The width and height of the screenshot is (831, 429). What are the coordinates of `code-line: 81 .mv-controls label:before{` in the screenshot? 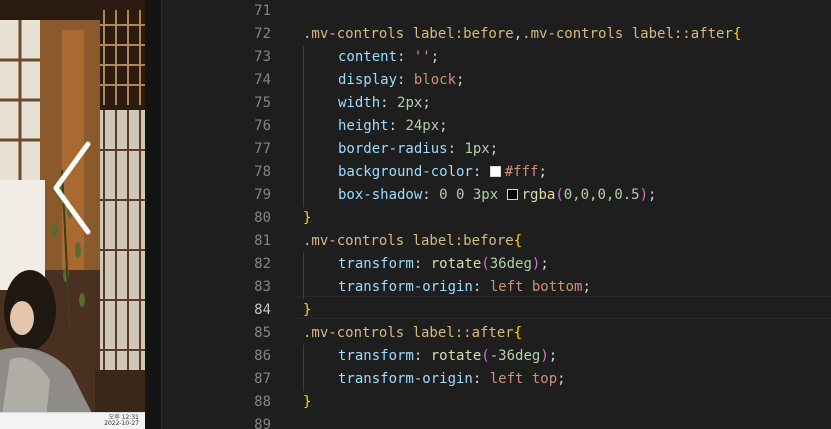 It's located at (415, 241).